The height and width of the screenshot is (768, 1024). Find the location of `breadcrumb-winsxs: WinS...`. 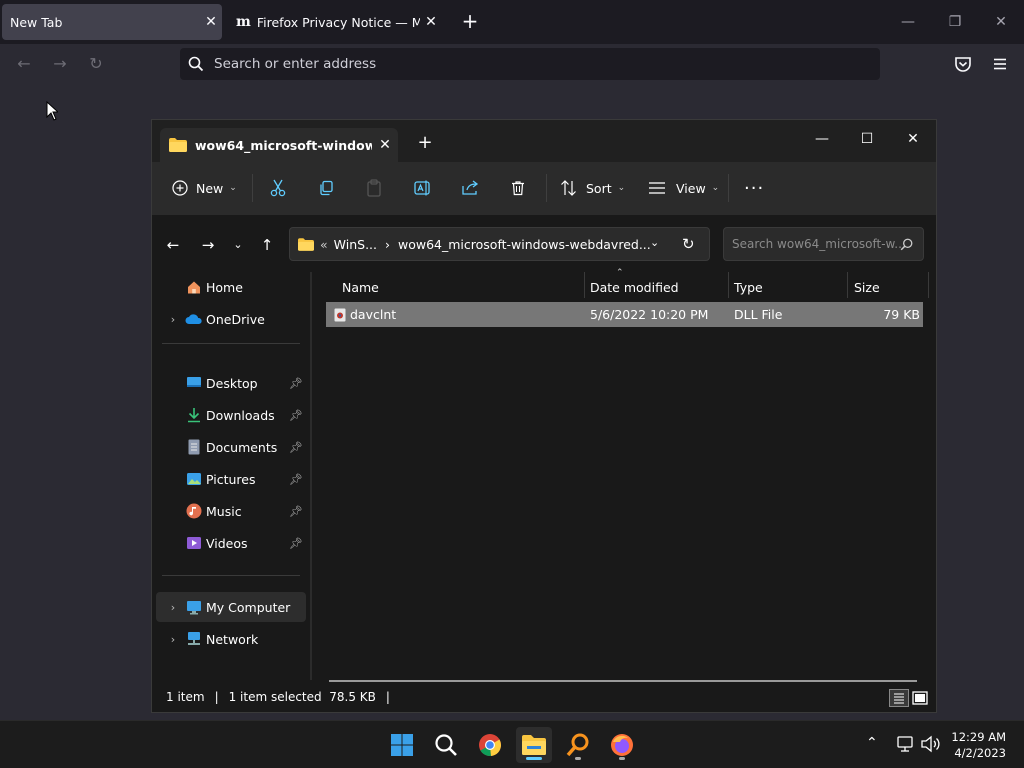

breadcrumb-winsxs: WinS... is located at coordinates (355, 244).